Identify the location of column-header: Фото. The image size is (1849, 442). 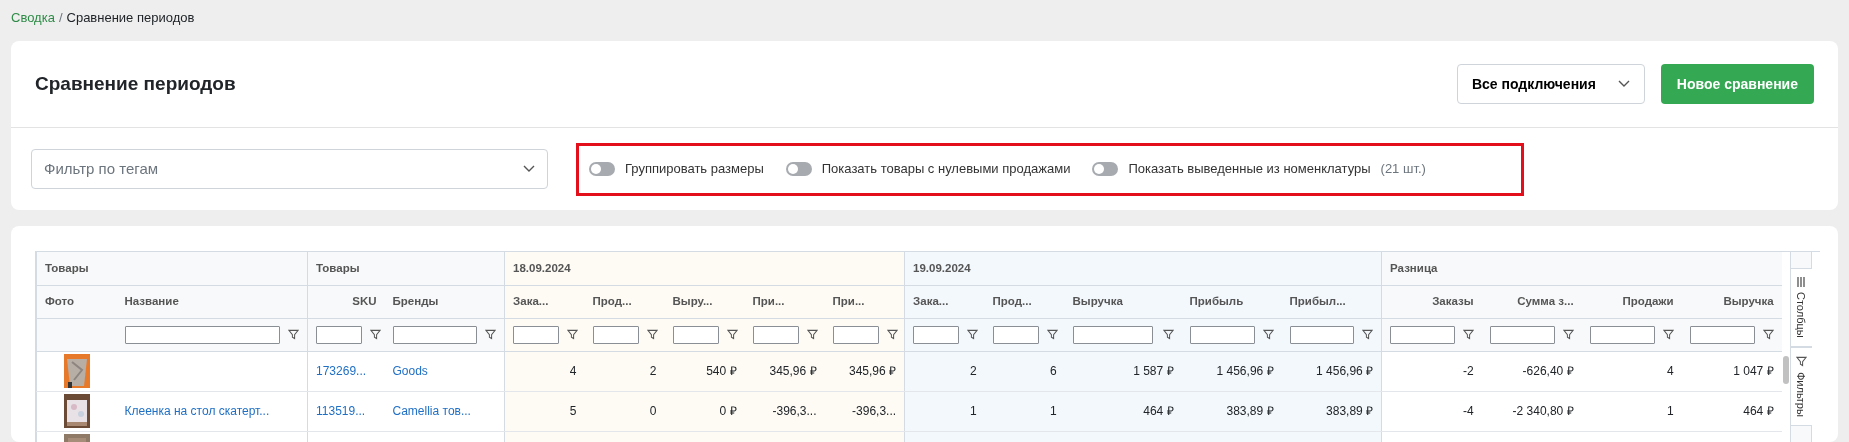
(76, 301).